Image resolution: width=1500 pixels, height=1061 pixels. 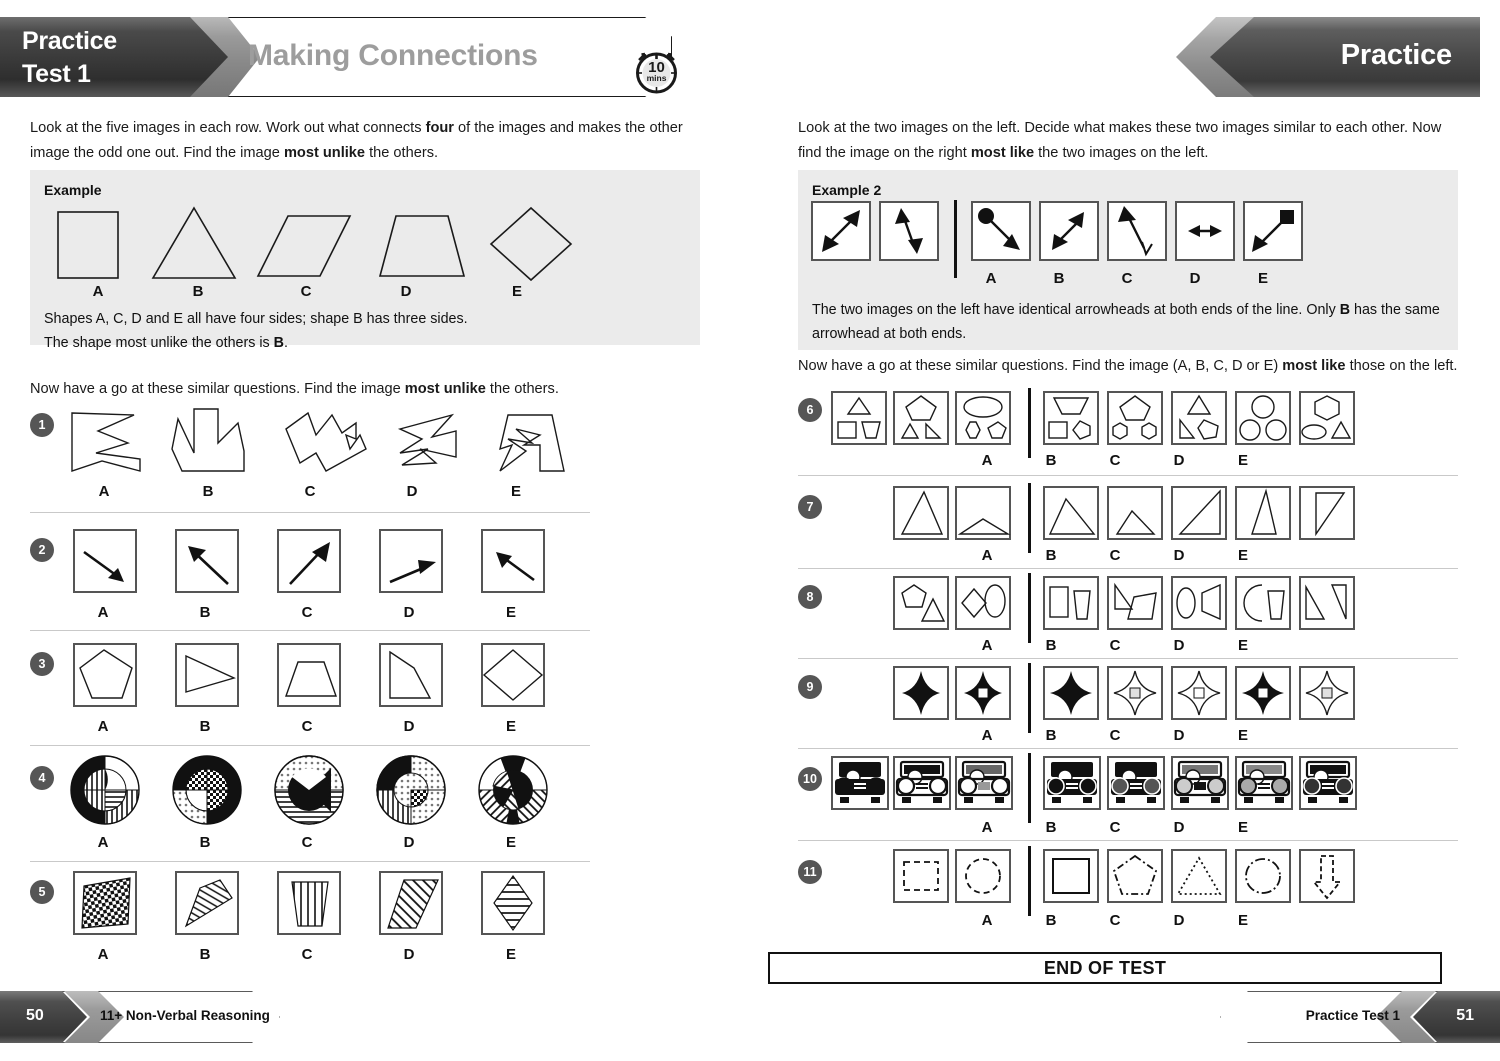 What do you see at coordinates (1125, 524) in the screenshot?
I see `question-7: 7 A B C D E` at bounding box center [1125, 524].